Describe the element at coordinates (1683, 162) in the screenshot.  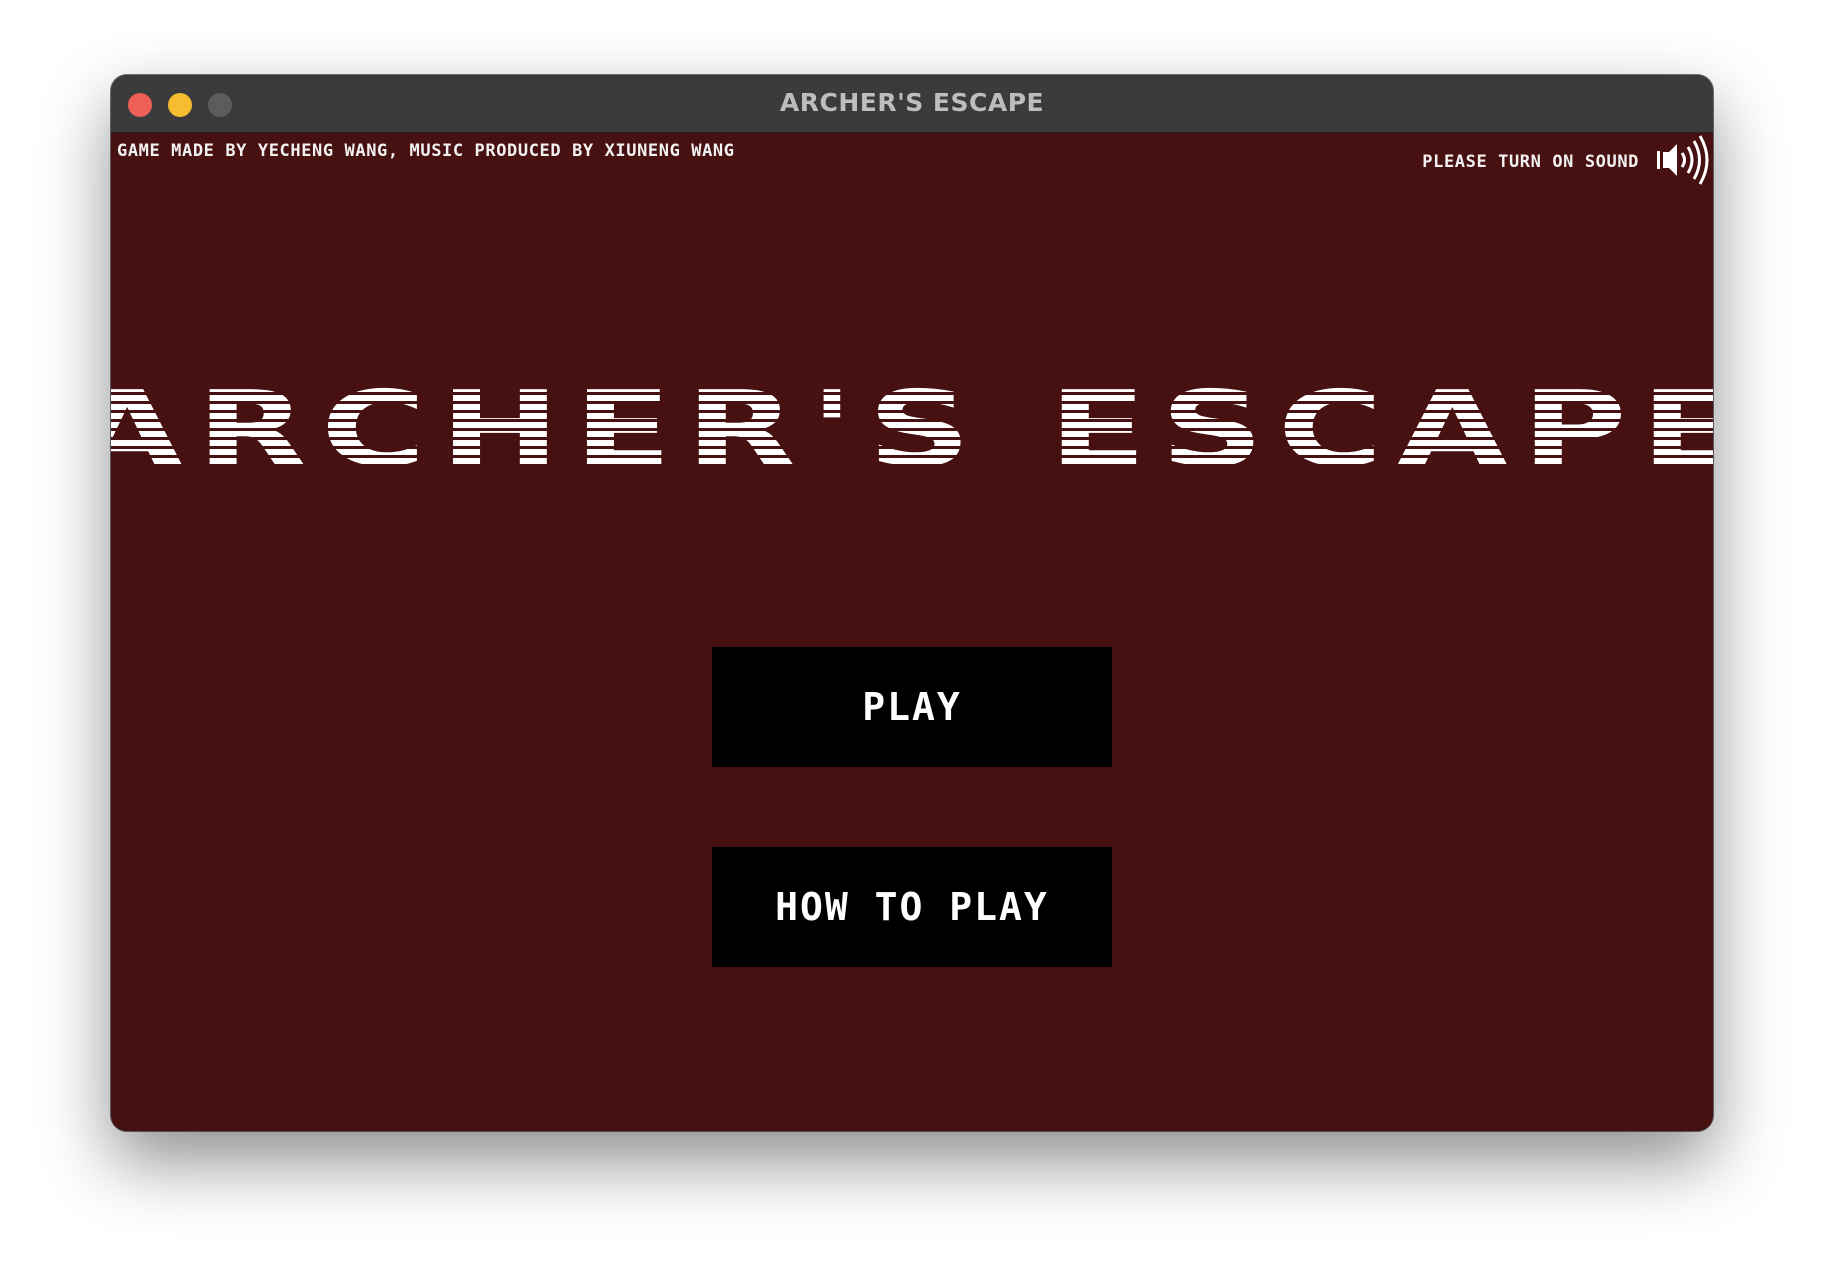
I see `speaker-icon` at that location.